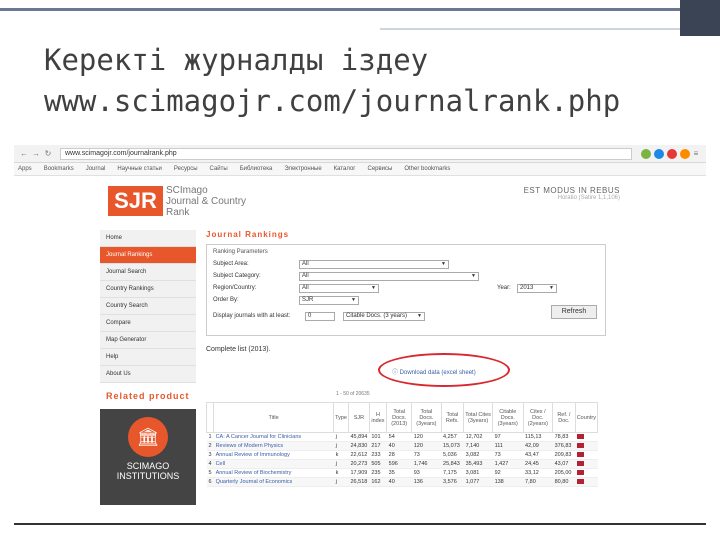  What do you see at coordinates (339, 288) in the screenshot?
I see `region-country-select: All ▼` at bounding box center [339, 288].